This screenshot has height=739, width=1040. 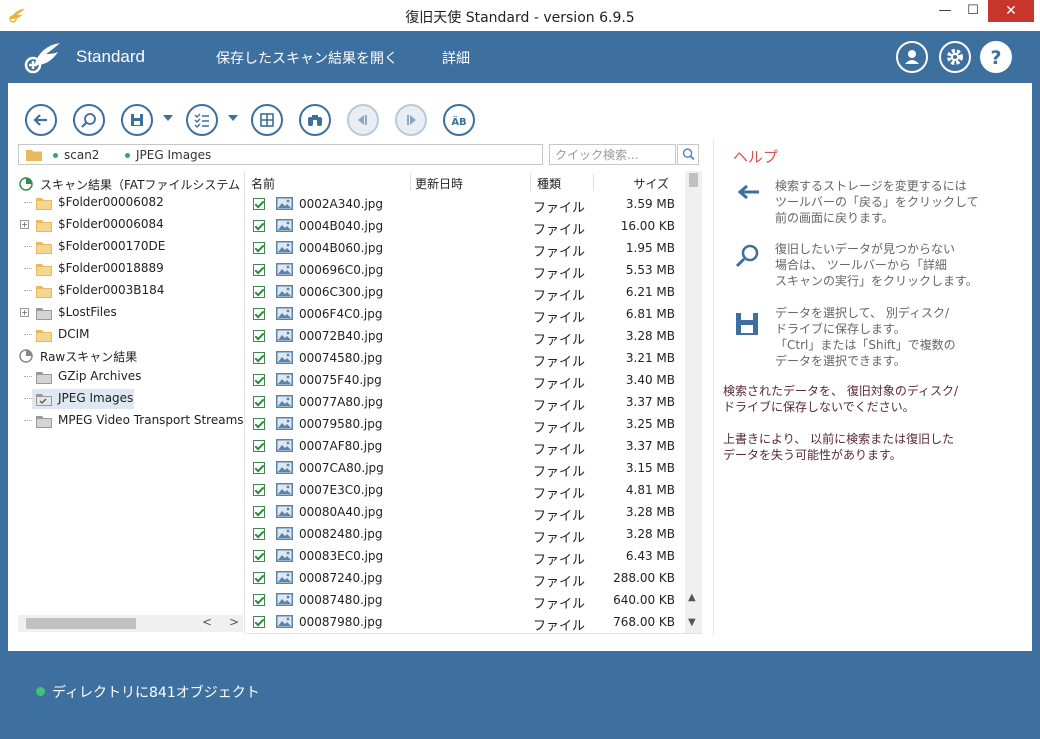 What do you see at coordinates (130, 313) in the screenshot?
I see `tree-item: + $LostFiles` at bounding box center [130, 313].